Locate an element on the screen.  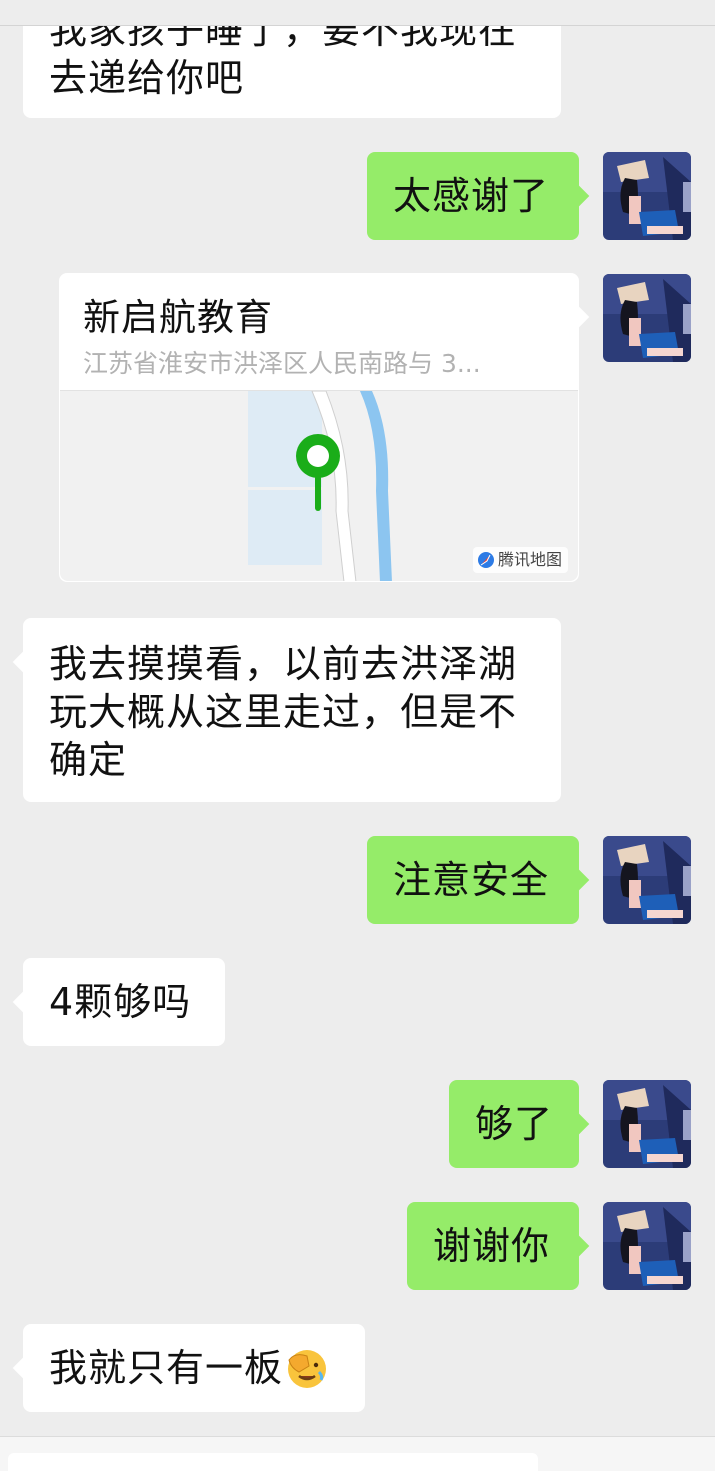
map-provider-badge: 腾讯地图 is located at coordinates (520, 560).